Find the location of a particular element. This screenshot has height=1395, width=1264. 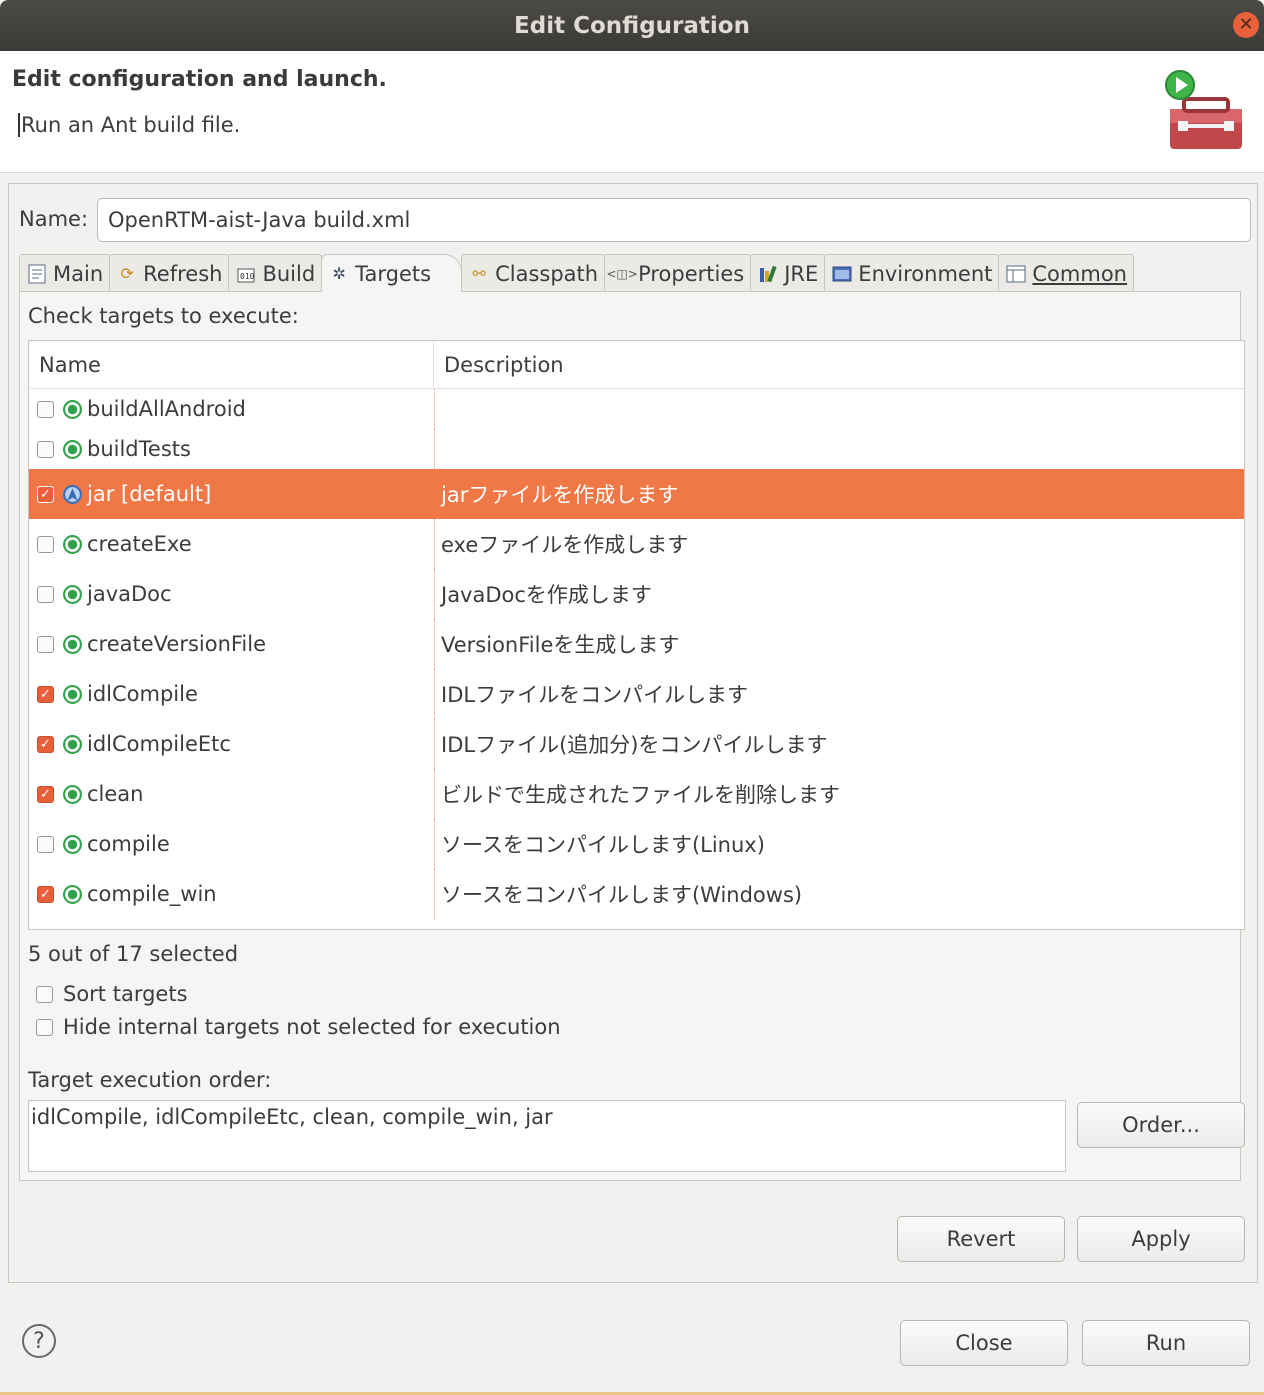

environment-icon is located at coordinates (842, 274).